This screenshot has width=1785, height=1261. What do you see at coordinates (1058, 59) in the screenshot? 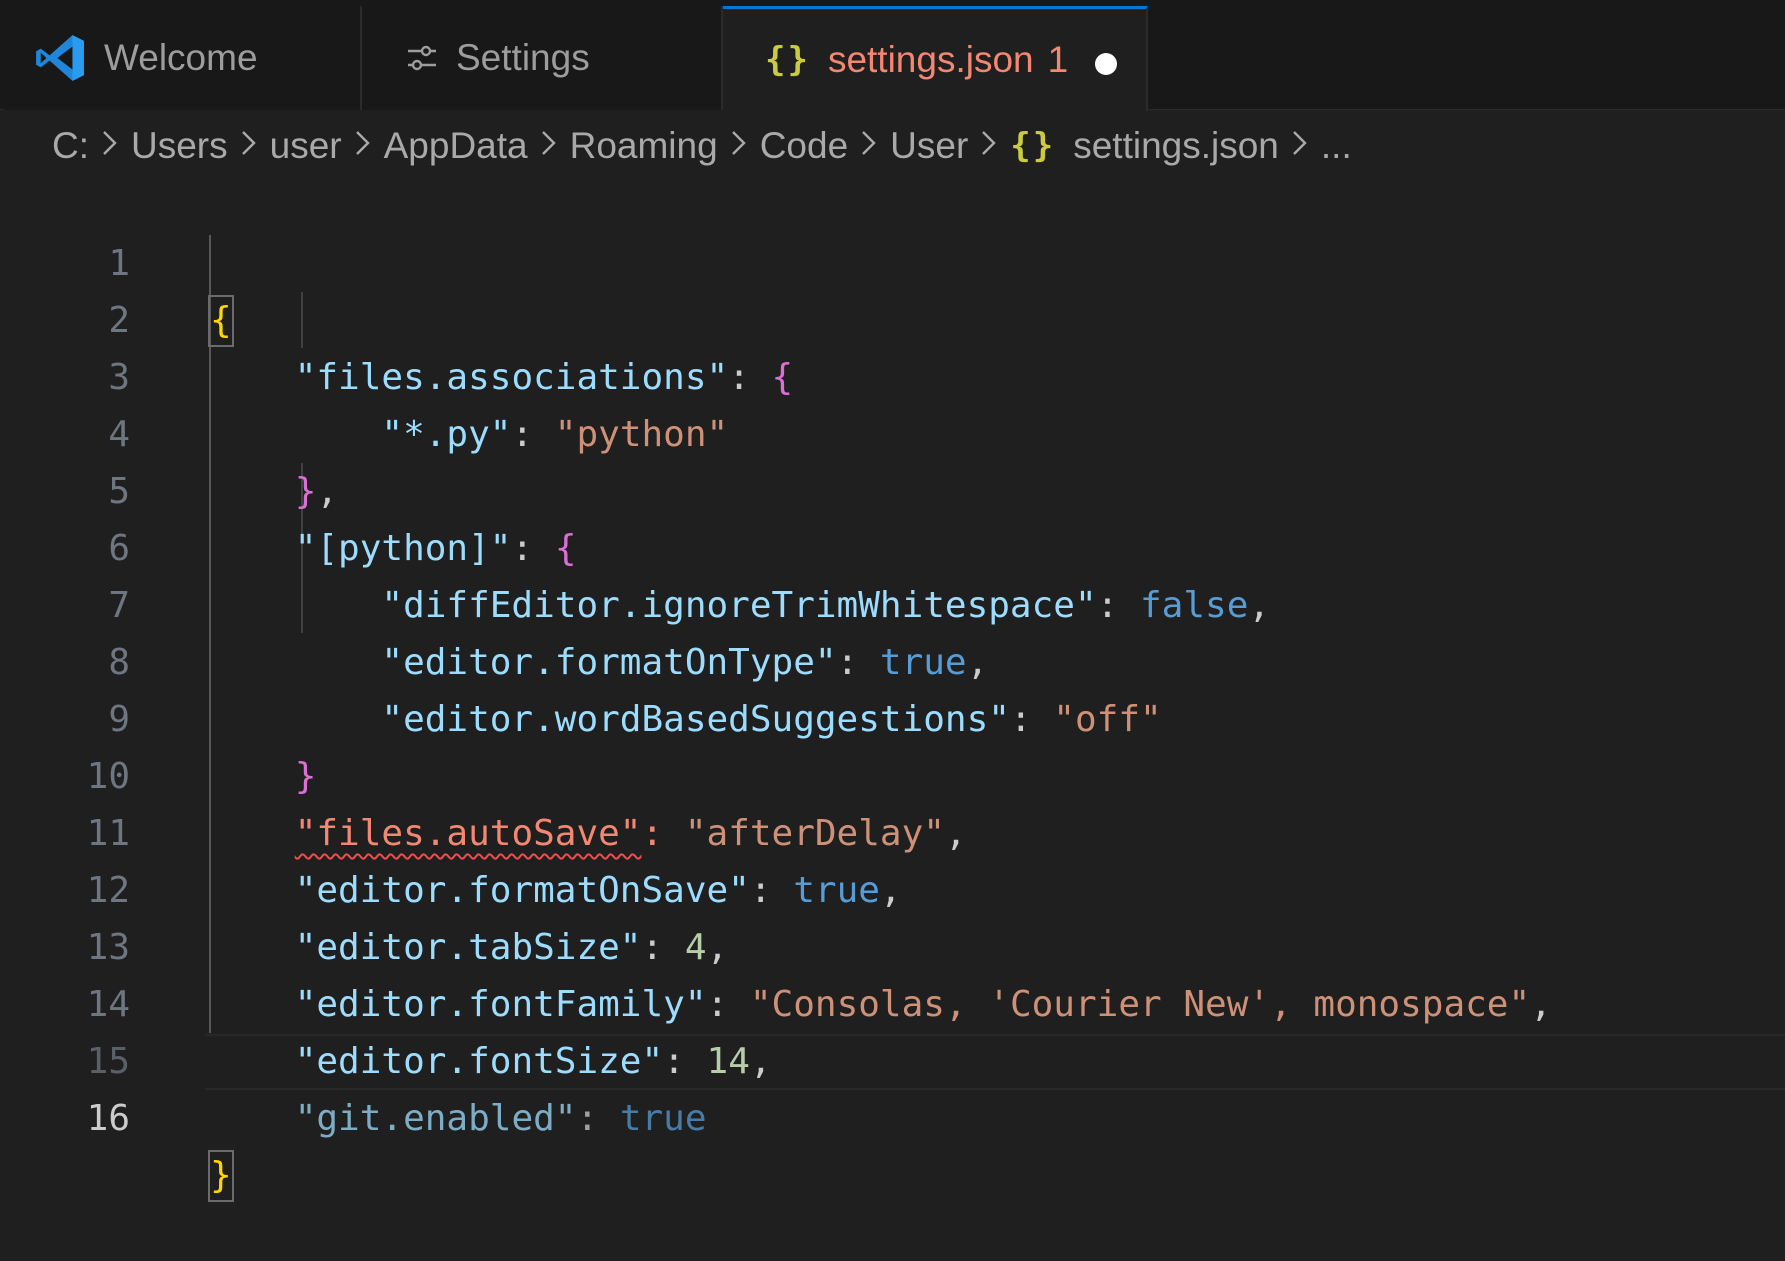
I see `problem-count-badge: 1` at bounding box center [1058, 59].